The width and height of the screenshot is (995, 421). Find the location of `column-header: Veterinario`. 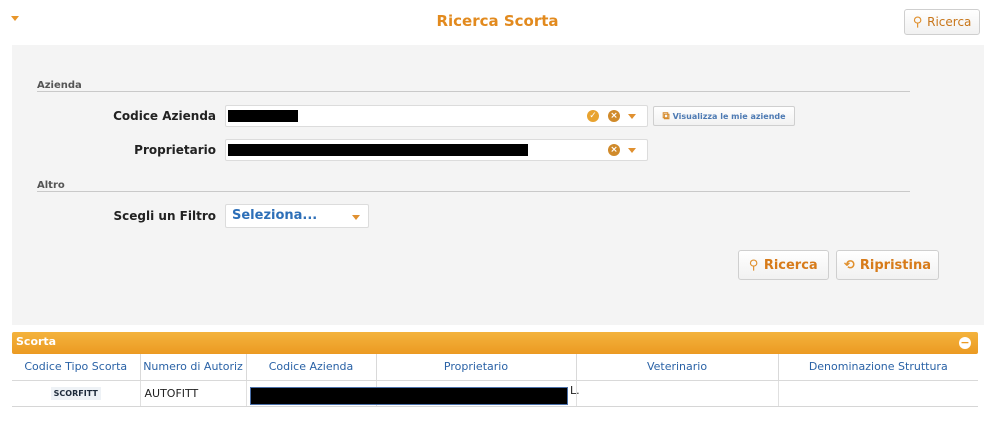

column-header: Veterinario is located at coordinates (677, 367).